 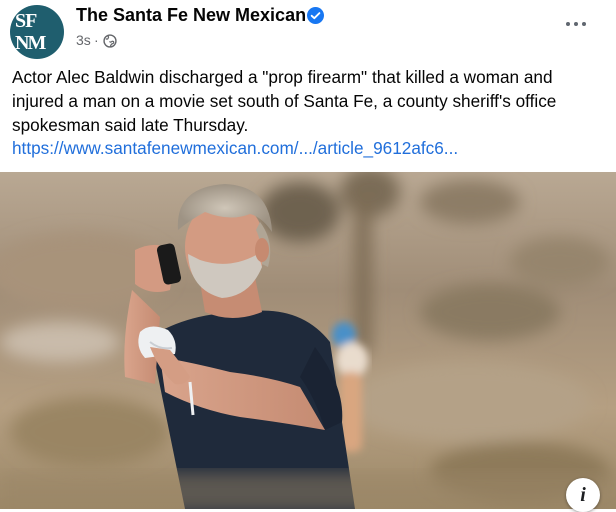 What do you see at coordinates (576, 24) in the screenshot?
I see `more-options-button` at bounding box center [576, 24].